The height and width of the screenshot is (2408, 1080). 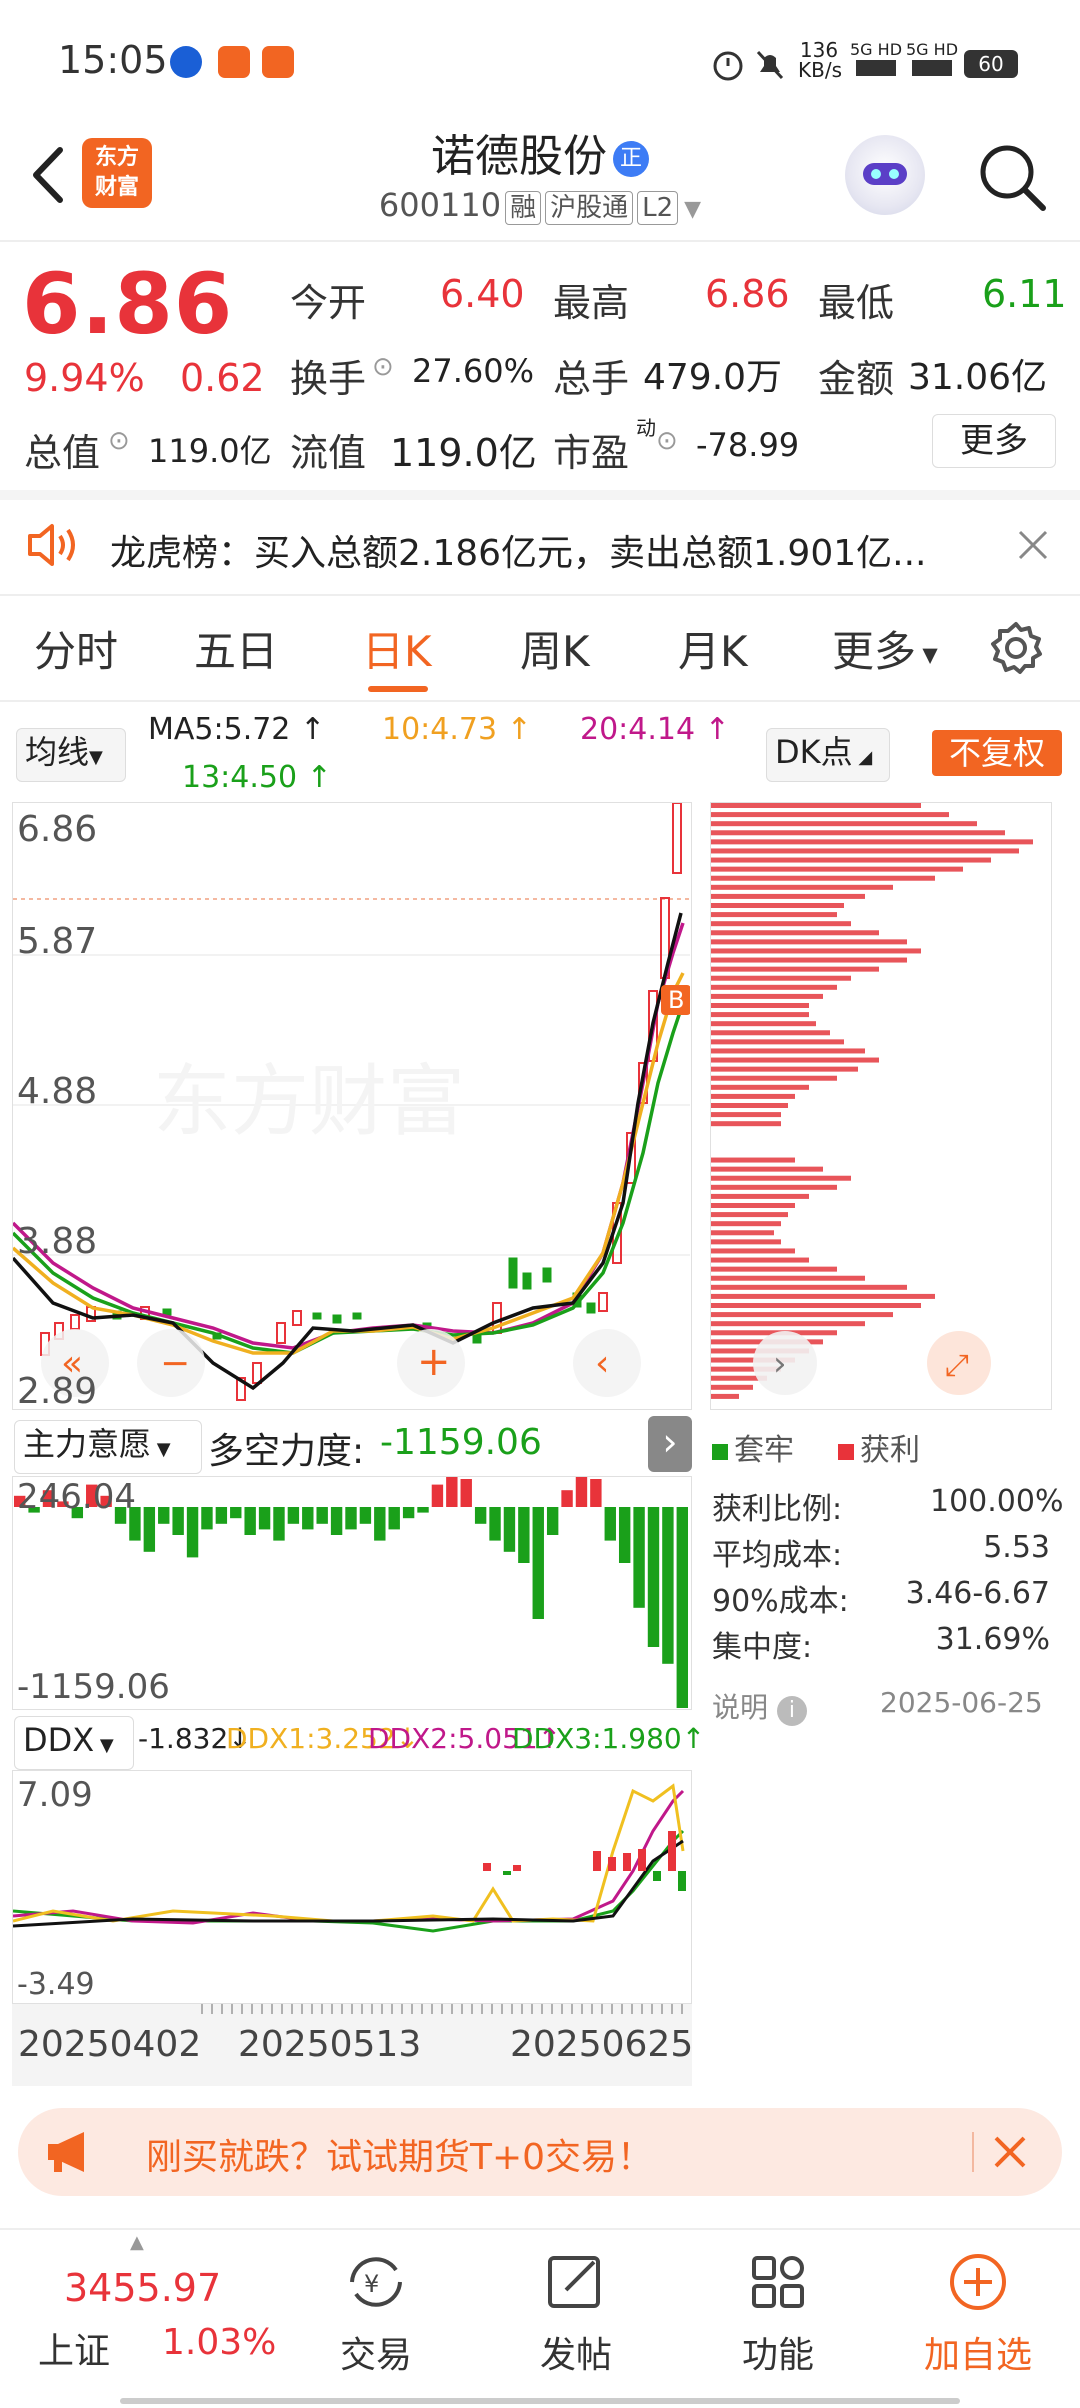 I want to click on dk-point-select: DK点 ◢, so click(x=828, y=755).